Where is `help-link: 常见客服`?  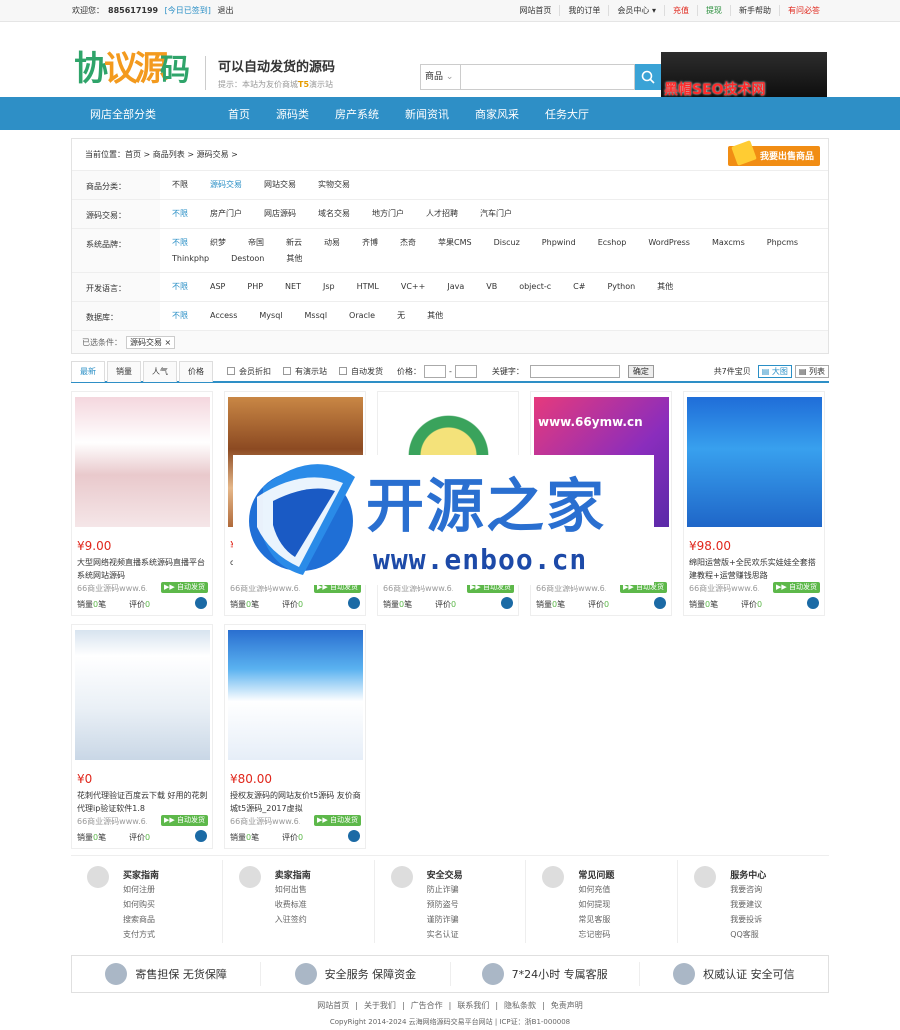 help-link: 常见客服 is located at coordinates (594, 919).